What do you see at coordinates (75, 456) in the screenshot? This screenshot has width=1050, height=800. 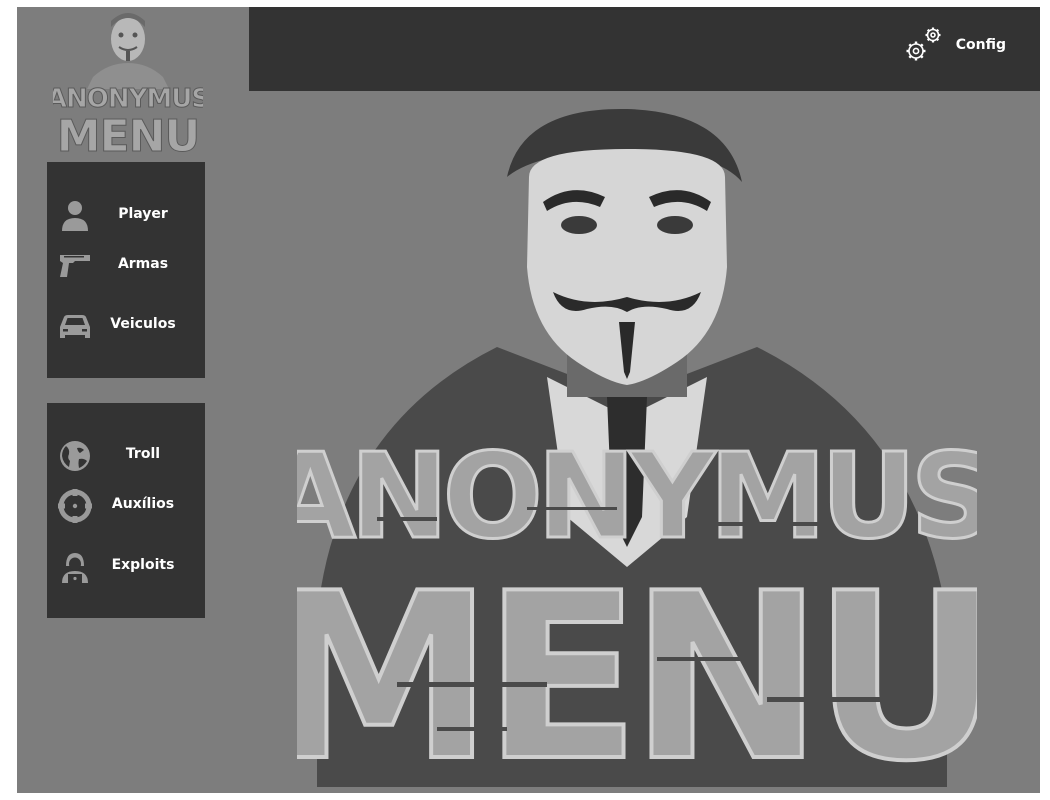 I see `globe-icon` at bounding box center [75, 456].